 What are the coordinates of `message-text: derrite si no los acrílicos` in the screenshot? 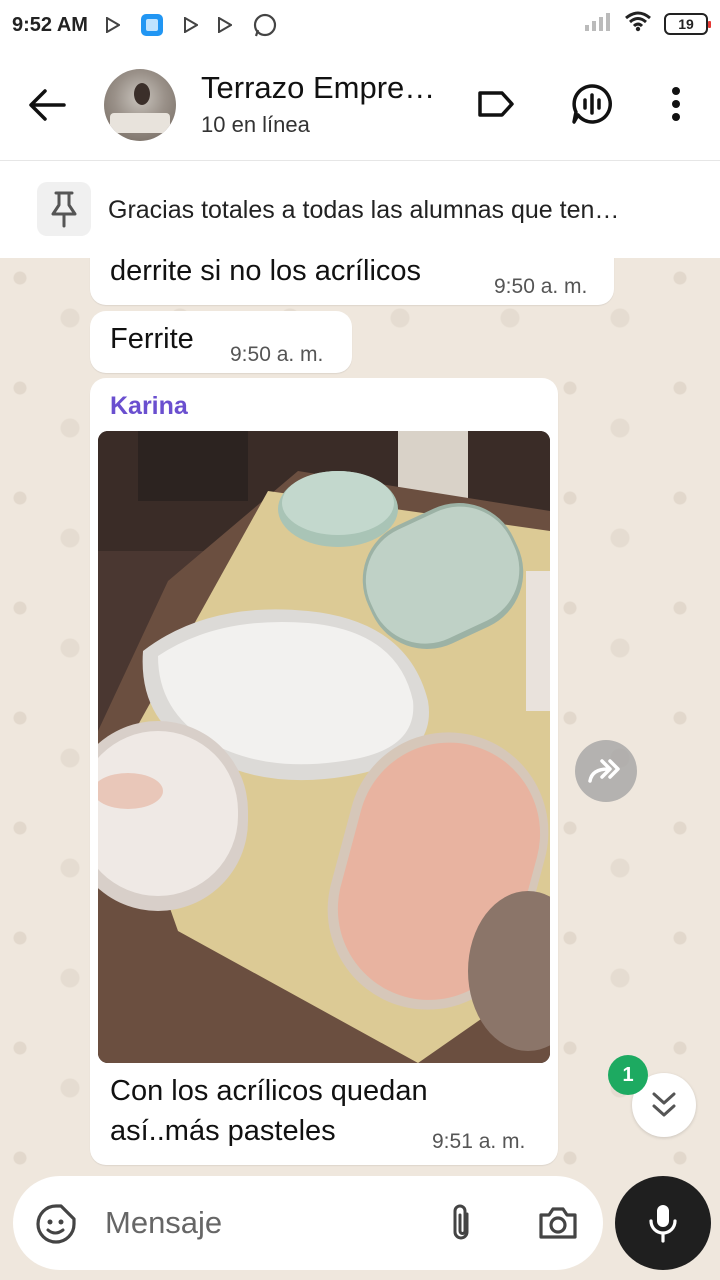 It's located at (266, 272).